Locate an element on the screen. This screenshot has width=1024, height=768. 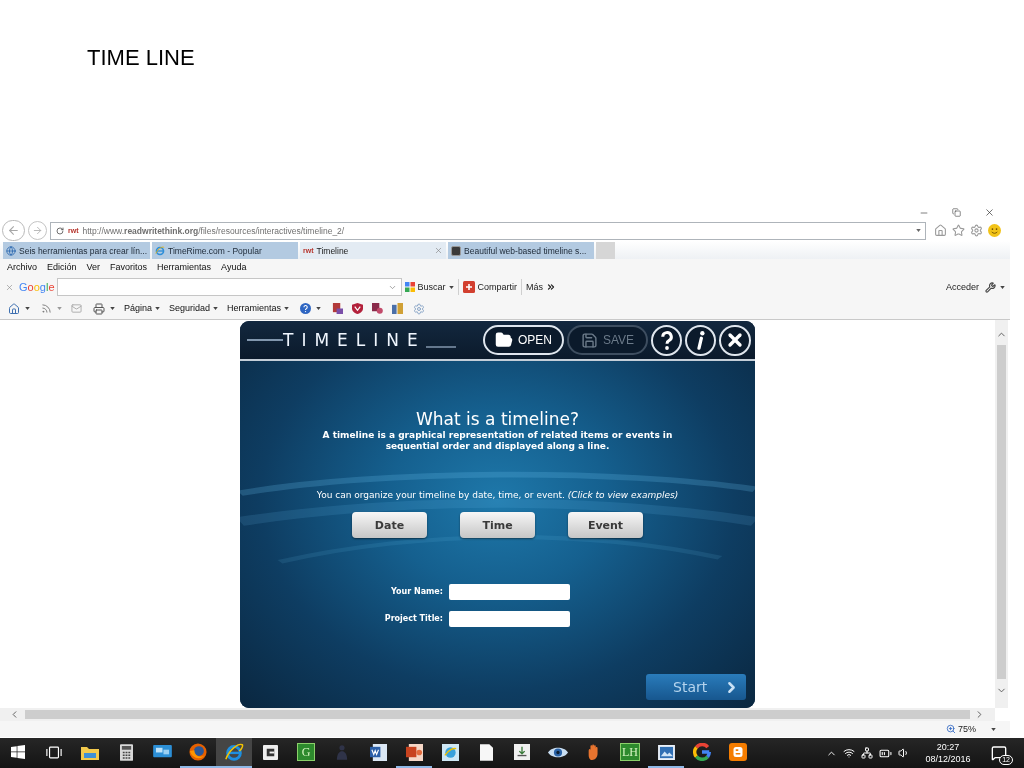
menu-item: Archivo is located at coordinates (22, 267).